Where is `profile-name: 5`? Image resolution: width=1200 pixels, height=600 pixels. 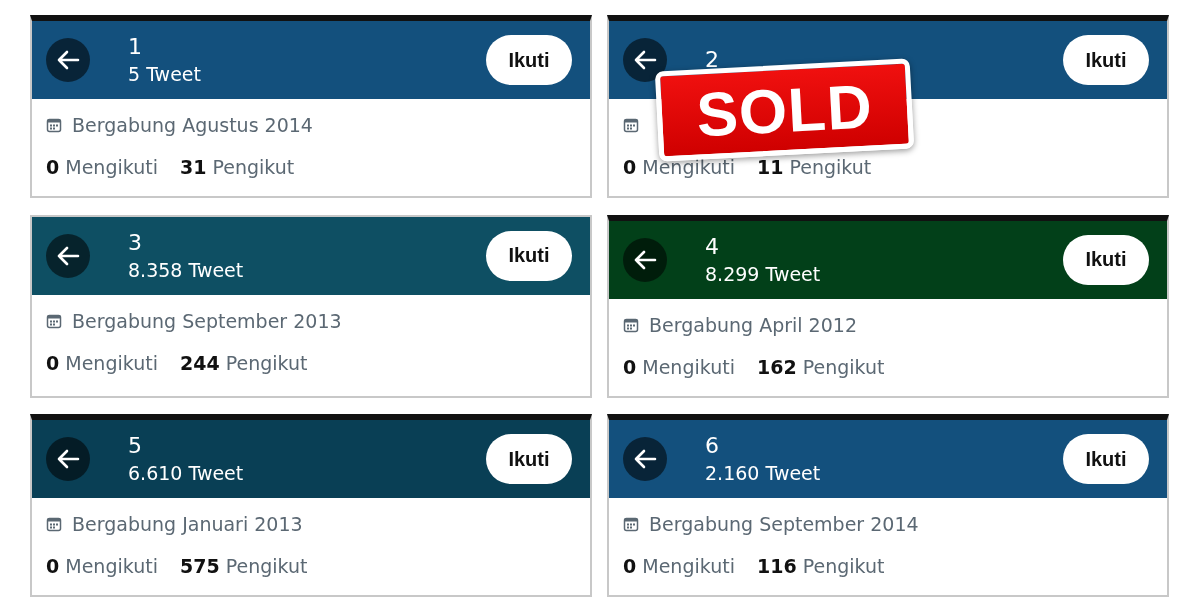 profile-name: 5 is located at coordinates (135, 446).